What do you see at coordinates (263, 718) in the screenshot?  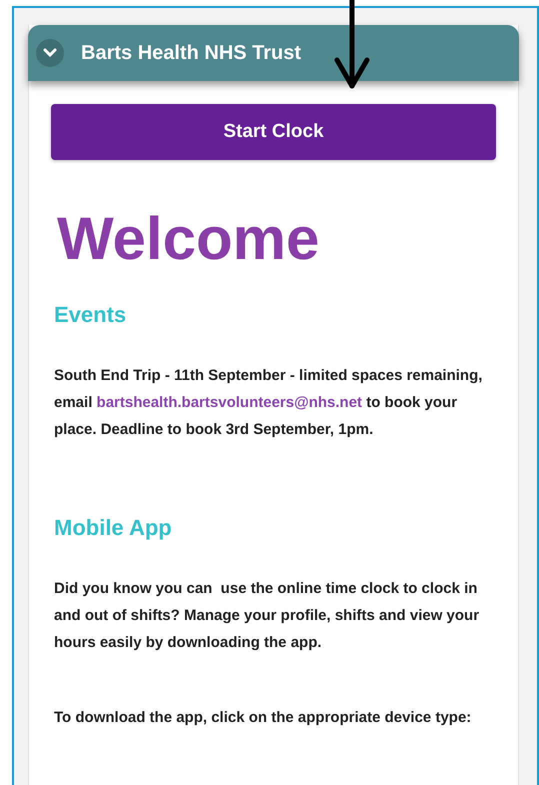 I see `paragraph: To download the app, click on the appropriate device type:` at bounding box center [263, 718].